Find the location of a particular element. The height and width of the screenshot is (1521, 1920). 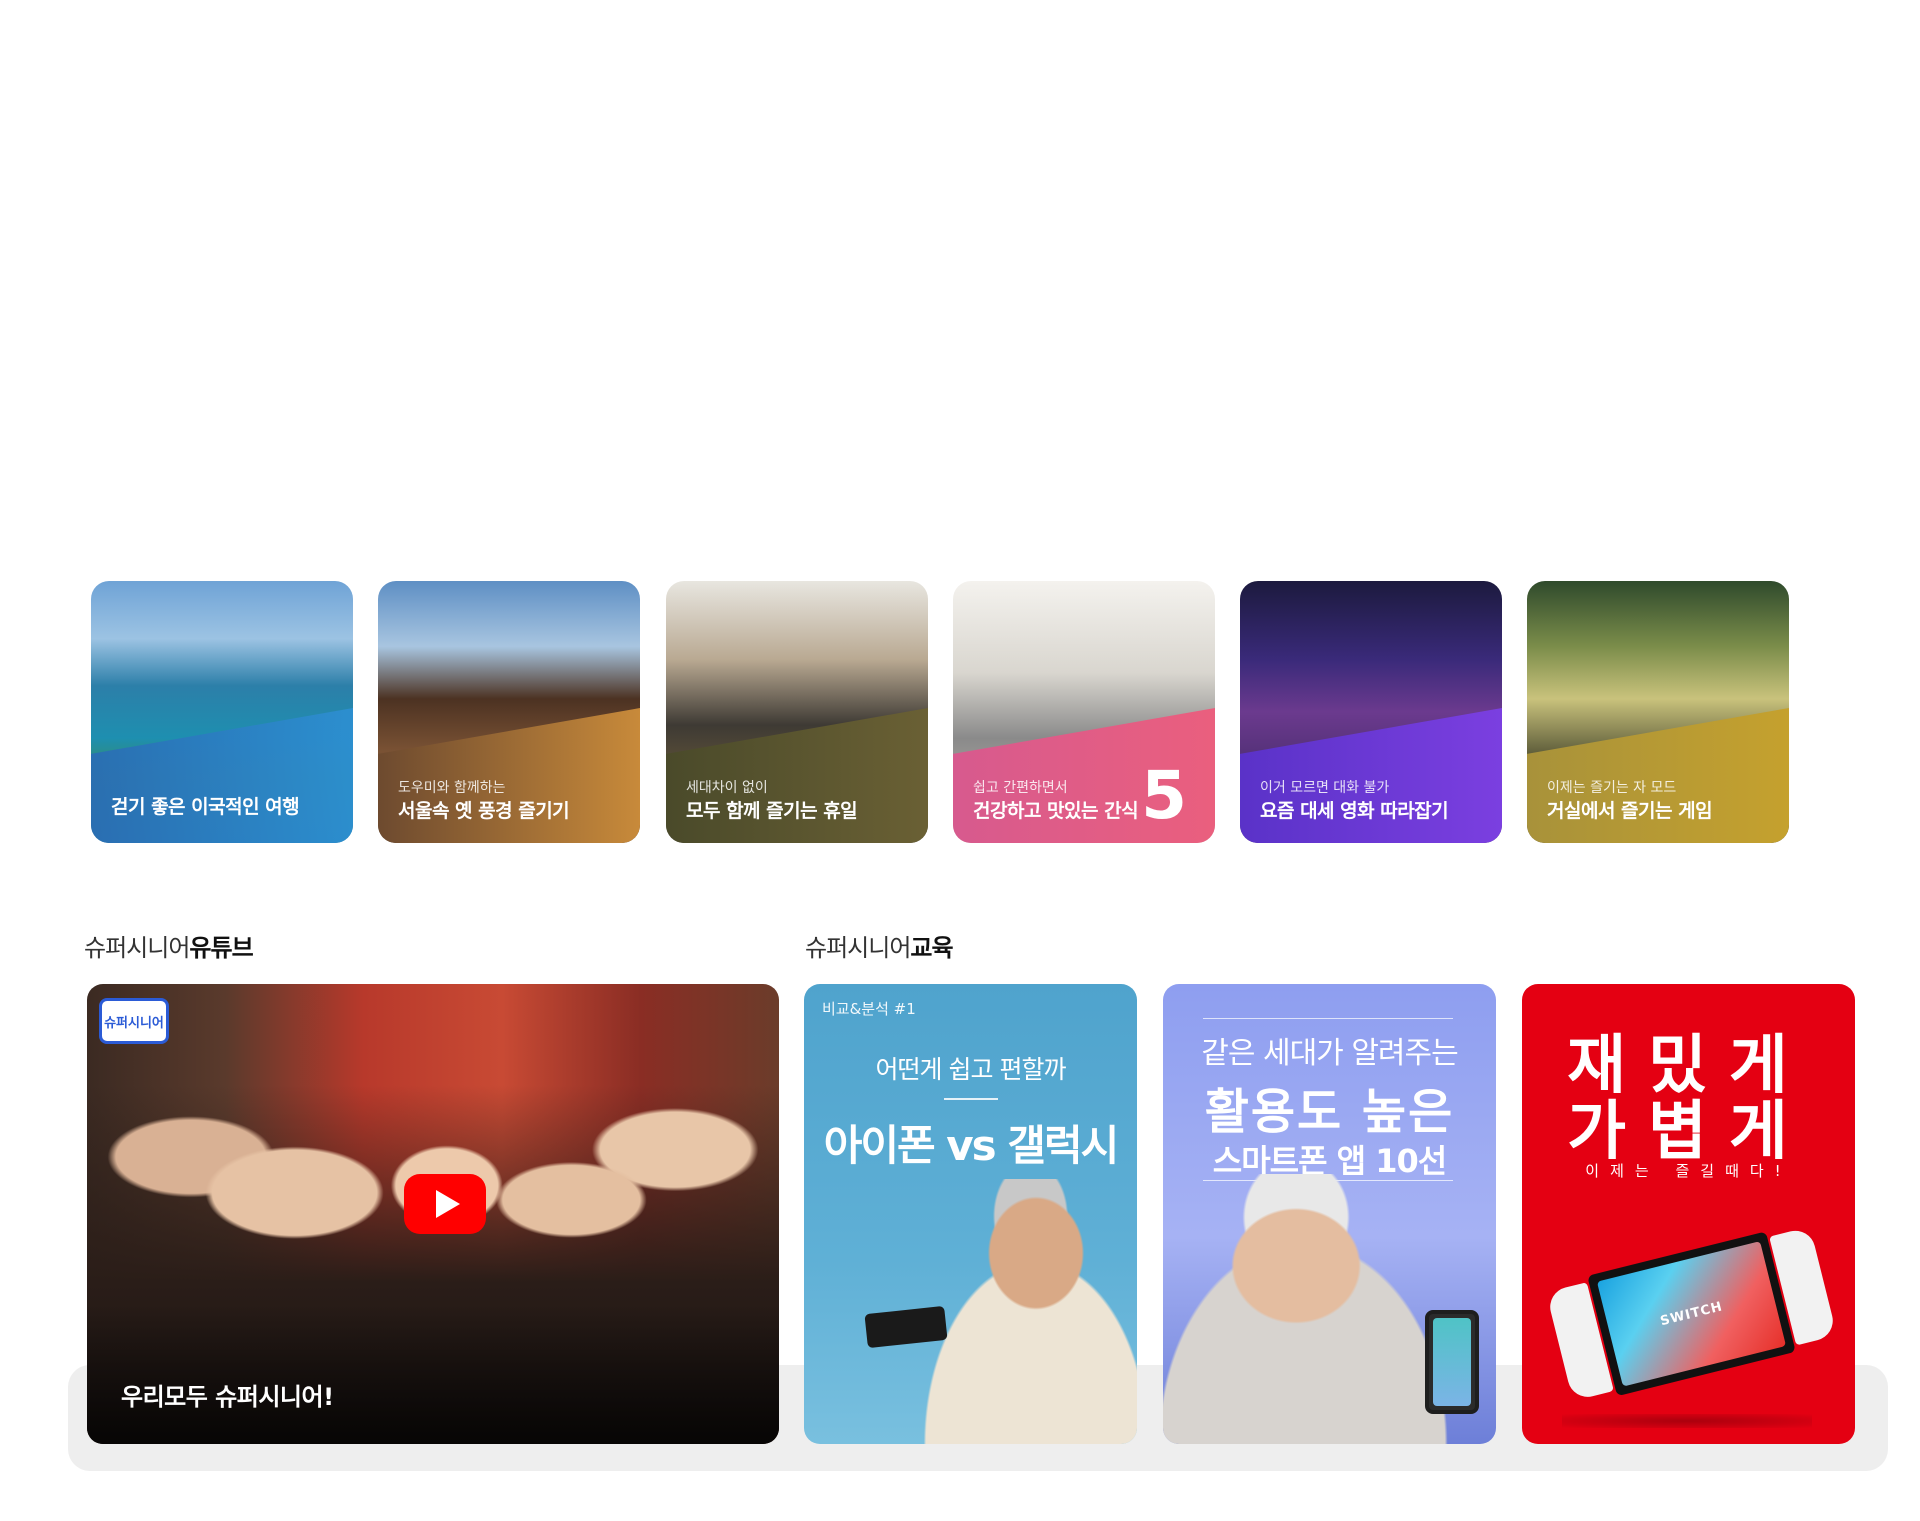

youtube-video-card: 슈퍼시니어 우리모두 슈퍼시니어! is located at coordinates (433, 1214).